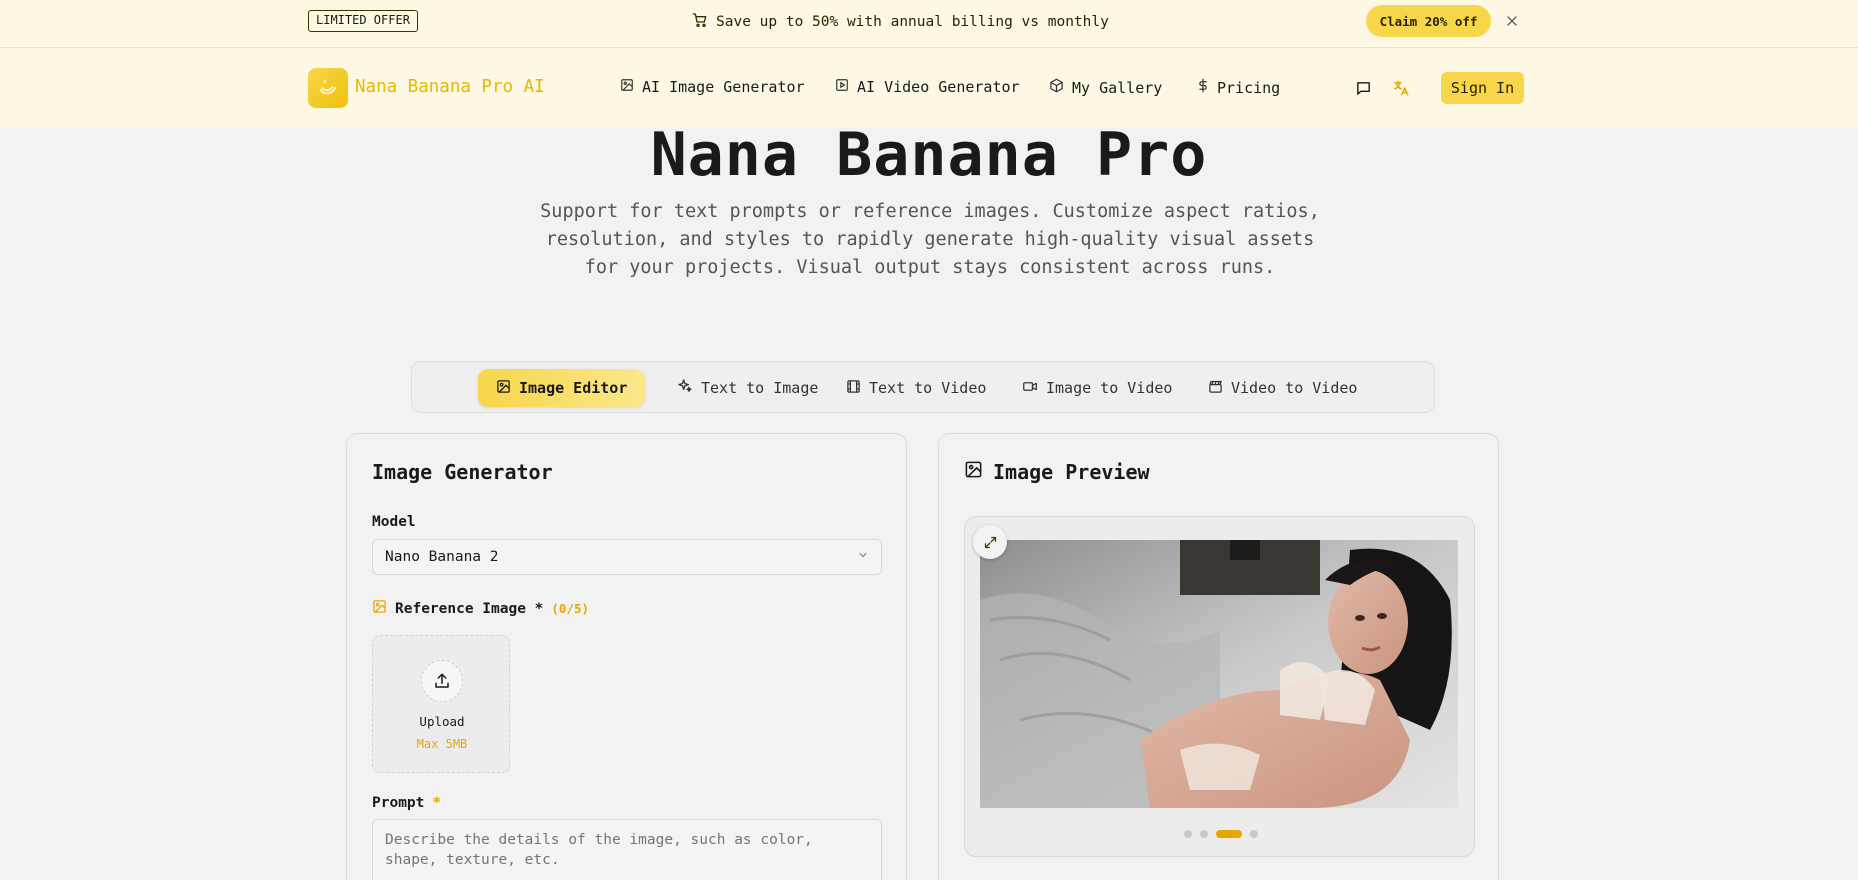 Image resolution: width=1858 pixels, height=880 pixels. I want to click on chat-icon, so click(1363, 88).